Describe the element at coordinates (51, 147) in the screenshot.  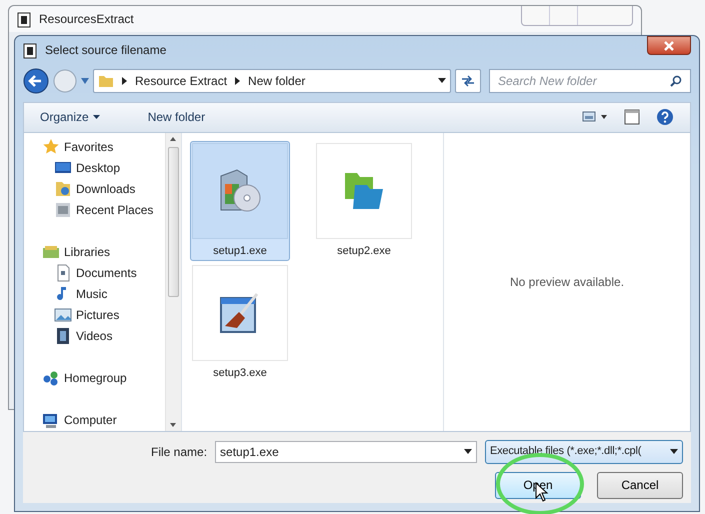
I see `star-icon` at that location.